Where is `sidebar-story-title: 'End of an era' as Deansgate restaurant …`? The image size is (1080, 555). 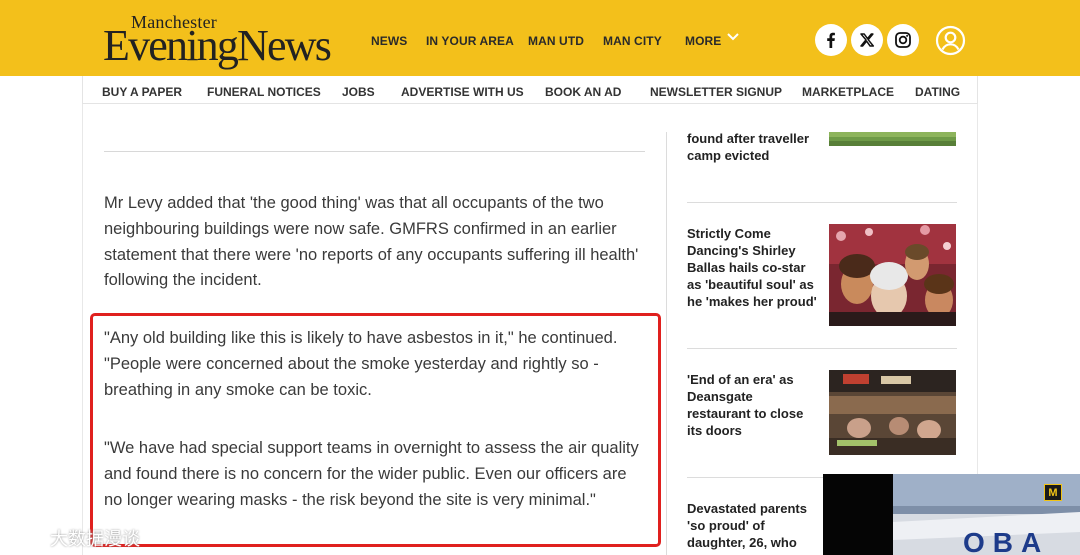
sidebar-story-title: 'End of an era' as Deansgate restaurant … is located at coordinates (752, 405).